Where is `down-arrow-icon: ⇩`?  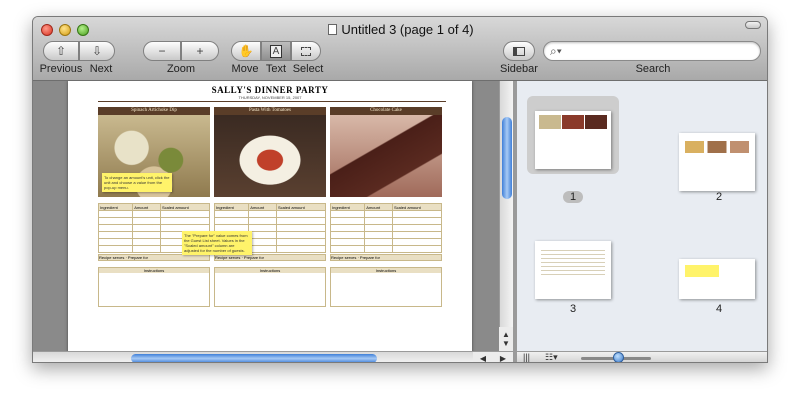 down-arrow-icon: ⇩ is located at coordinates (97, 51).